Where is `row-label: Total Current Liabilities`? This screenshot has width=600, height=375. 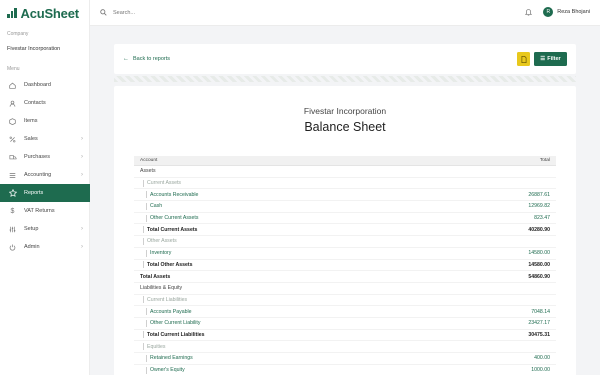 row-label: Total Current Liabilities is located at coordinates (169, 335).